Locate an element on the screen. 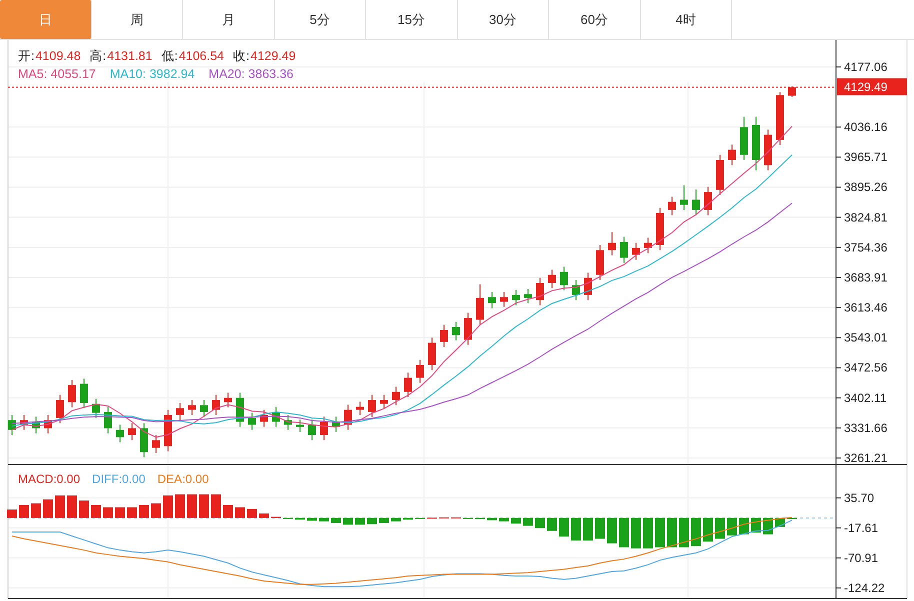 This screenshot has height=601, width=914. y-tick-label: -17.61 is located at coordinates (861, 527).